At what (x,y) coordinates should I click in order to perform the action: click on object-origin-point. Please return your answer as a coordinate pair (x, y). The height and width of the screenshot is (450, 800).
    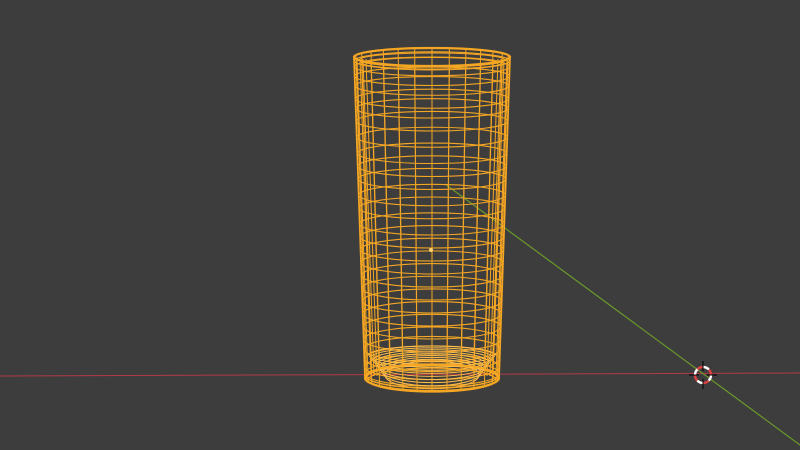
    Looking at the image, I should click on (431, 250).